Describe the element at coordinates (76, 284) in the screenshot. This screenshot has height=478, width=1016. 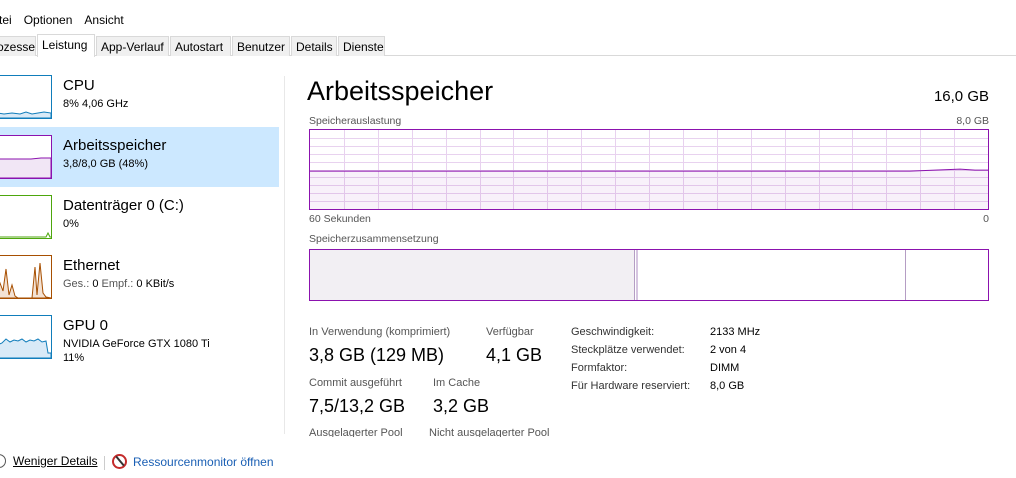
I see `ethernet-send-label: Ges.:` at that location.